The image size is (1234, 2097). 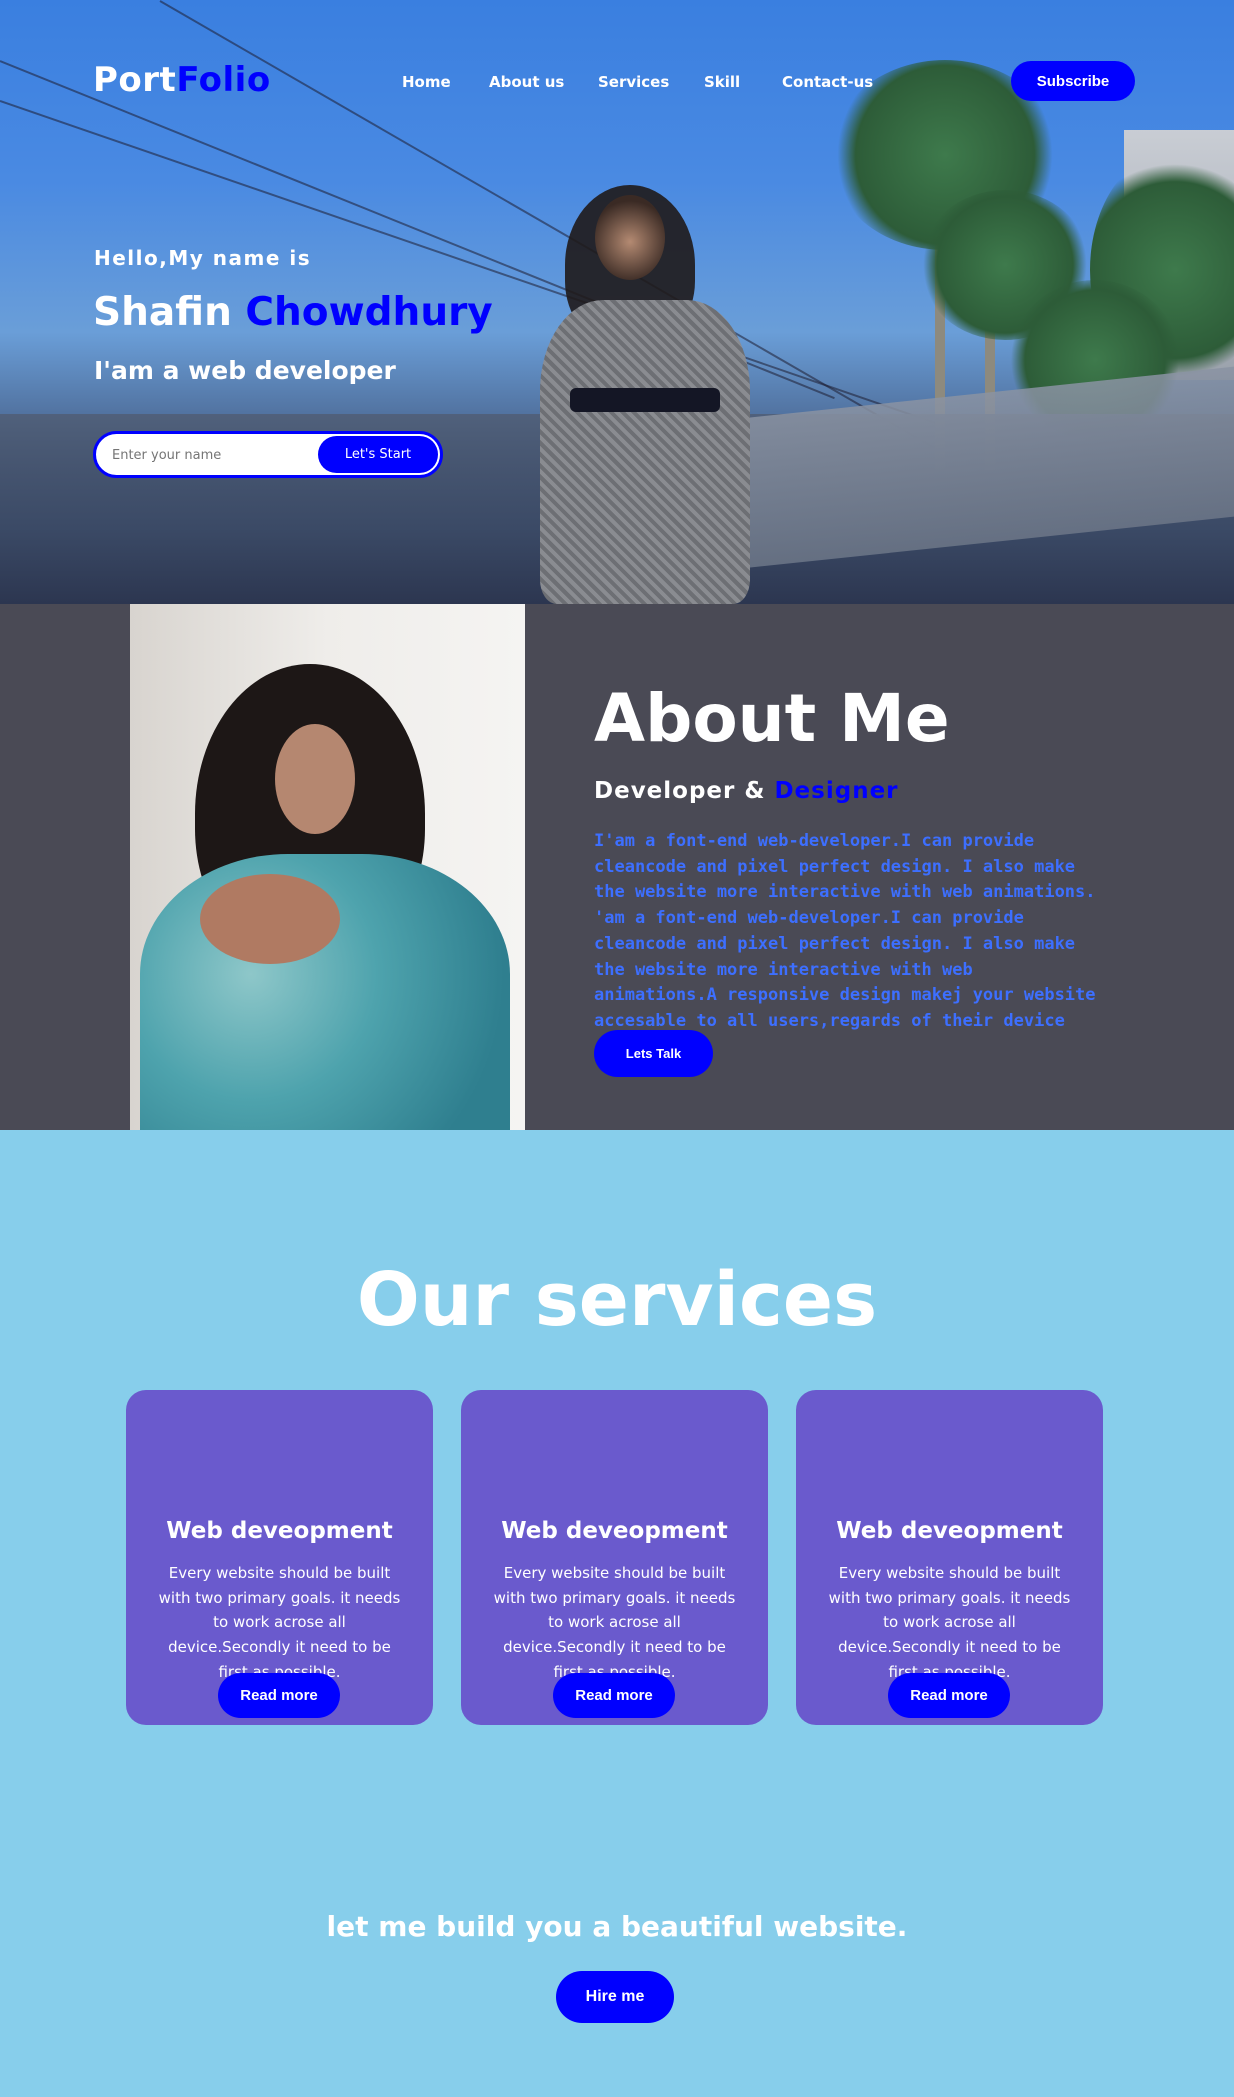 What do you see at coordinates (315, 779) in the screenshot?
I see `photo-face` at bounding box center [315, 779].